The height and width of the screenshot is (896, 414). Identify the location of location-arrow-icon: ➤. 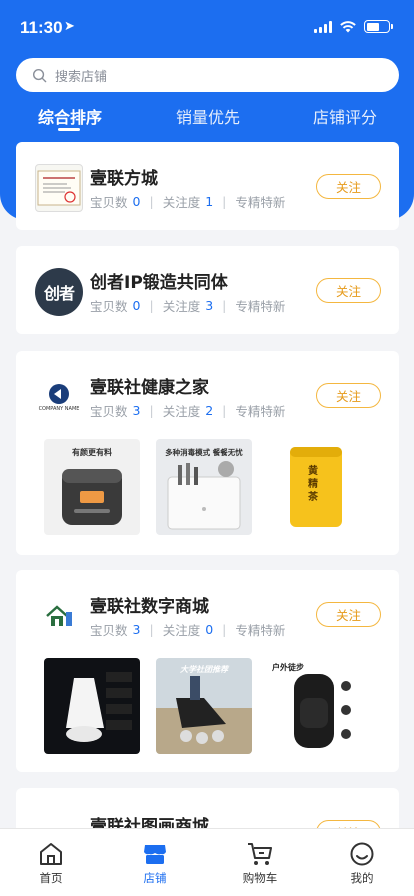
(69, 26).